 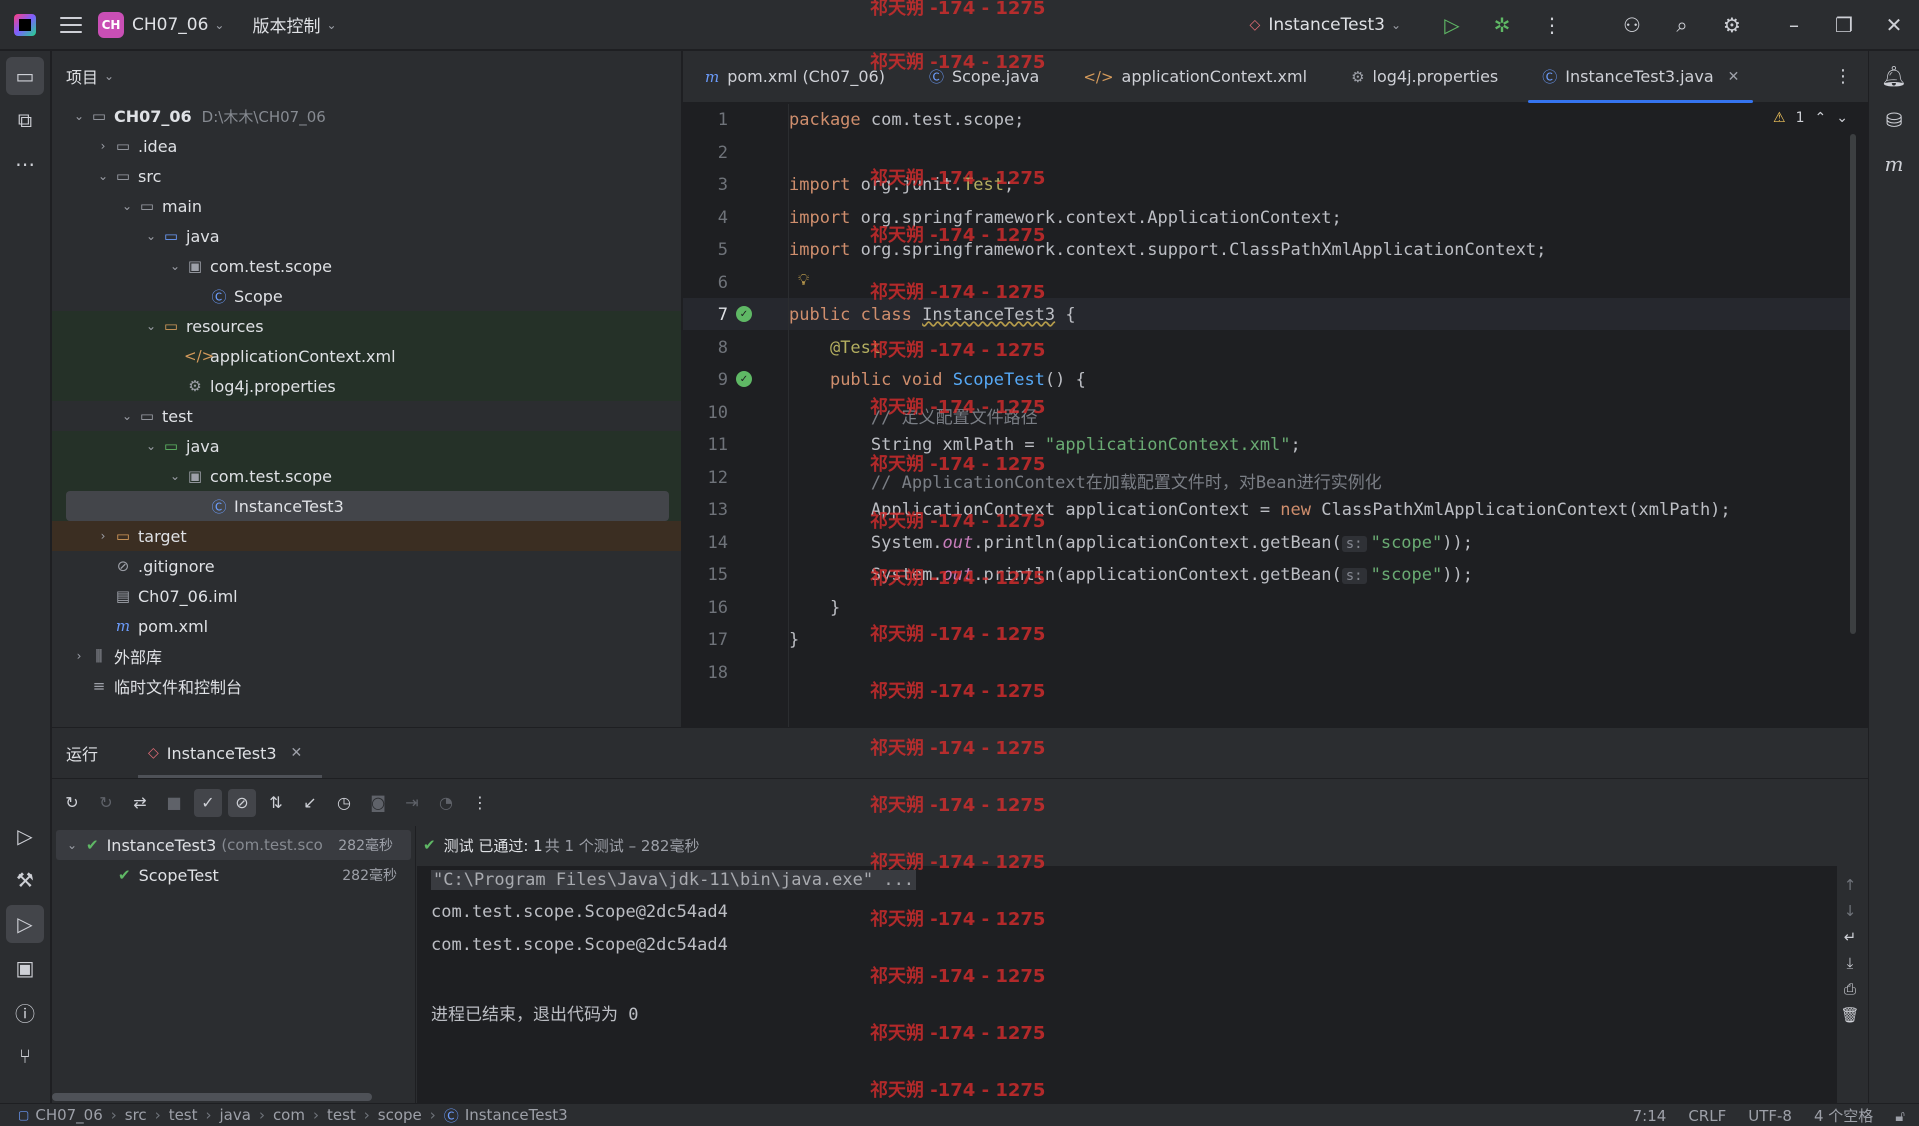 What do you see at coordinates (366, 296) in the screenshot?
I see `tree-item-scope-class: Ⓒ Scope` at bounding box center [366, 296].